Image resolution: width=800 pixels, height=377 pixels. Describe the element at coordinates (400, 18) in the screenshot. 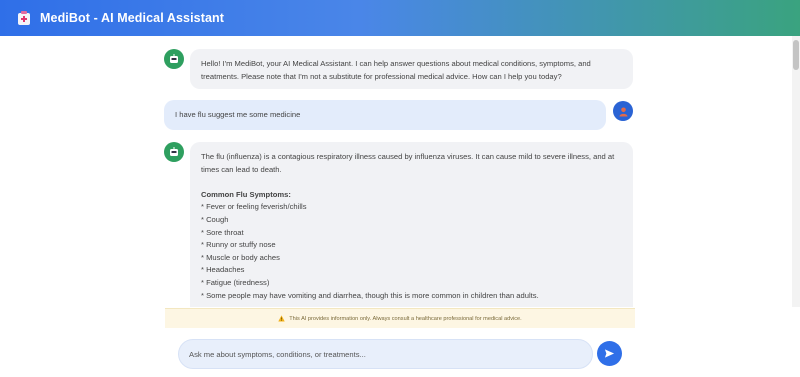

I see `app-header: MediBot - AI Medical Assistant` at that location.